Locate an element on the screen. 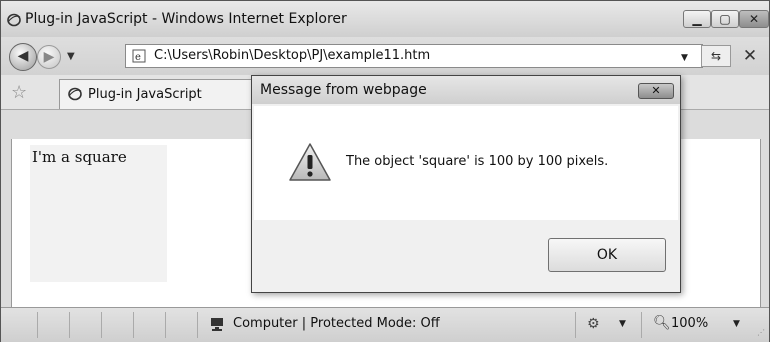 Image resolution: width=770 pixels, height=342 pixels. stop-icon: ✕ is located at coordinates (750, 56).